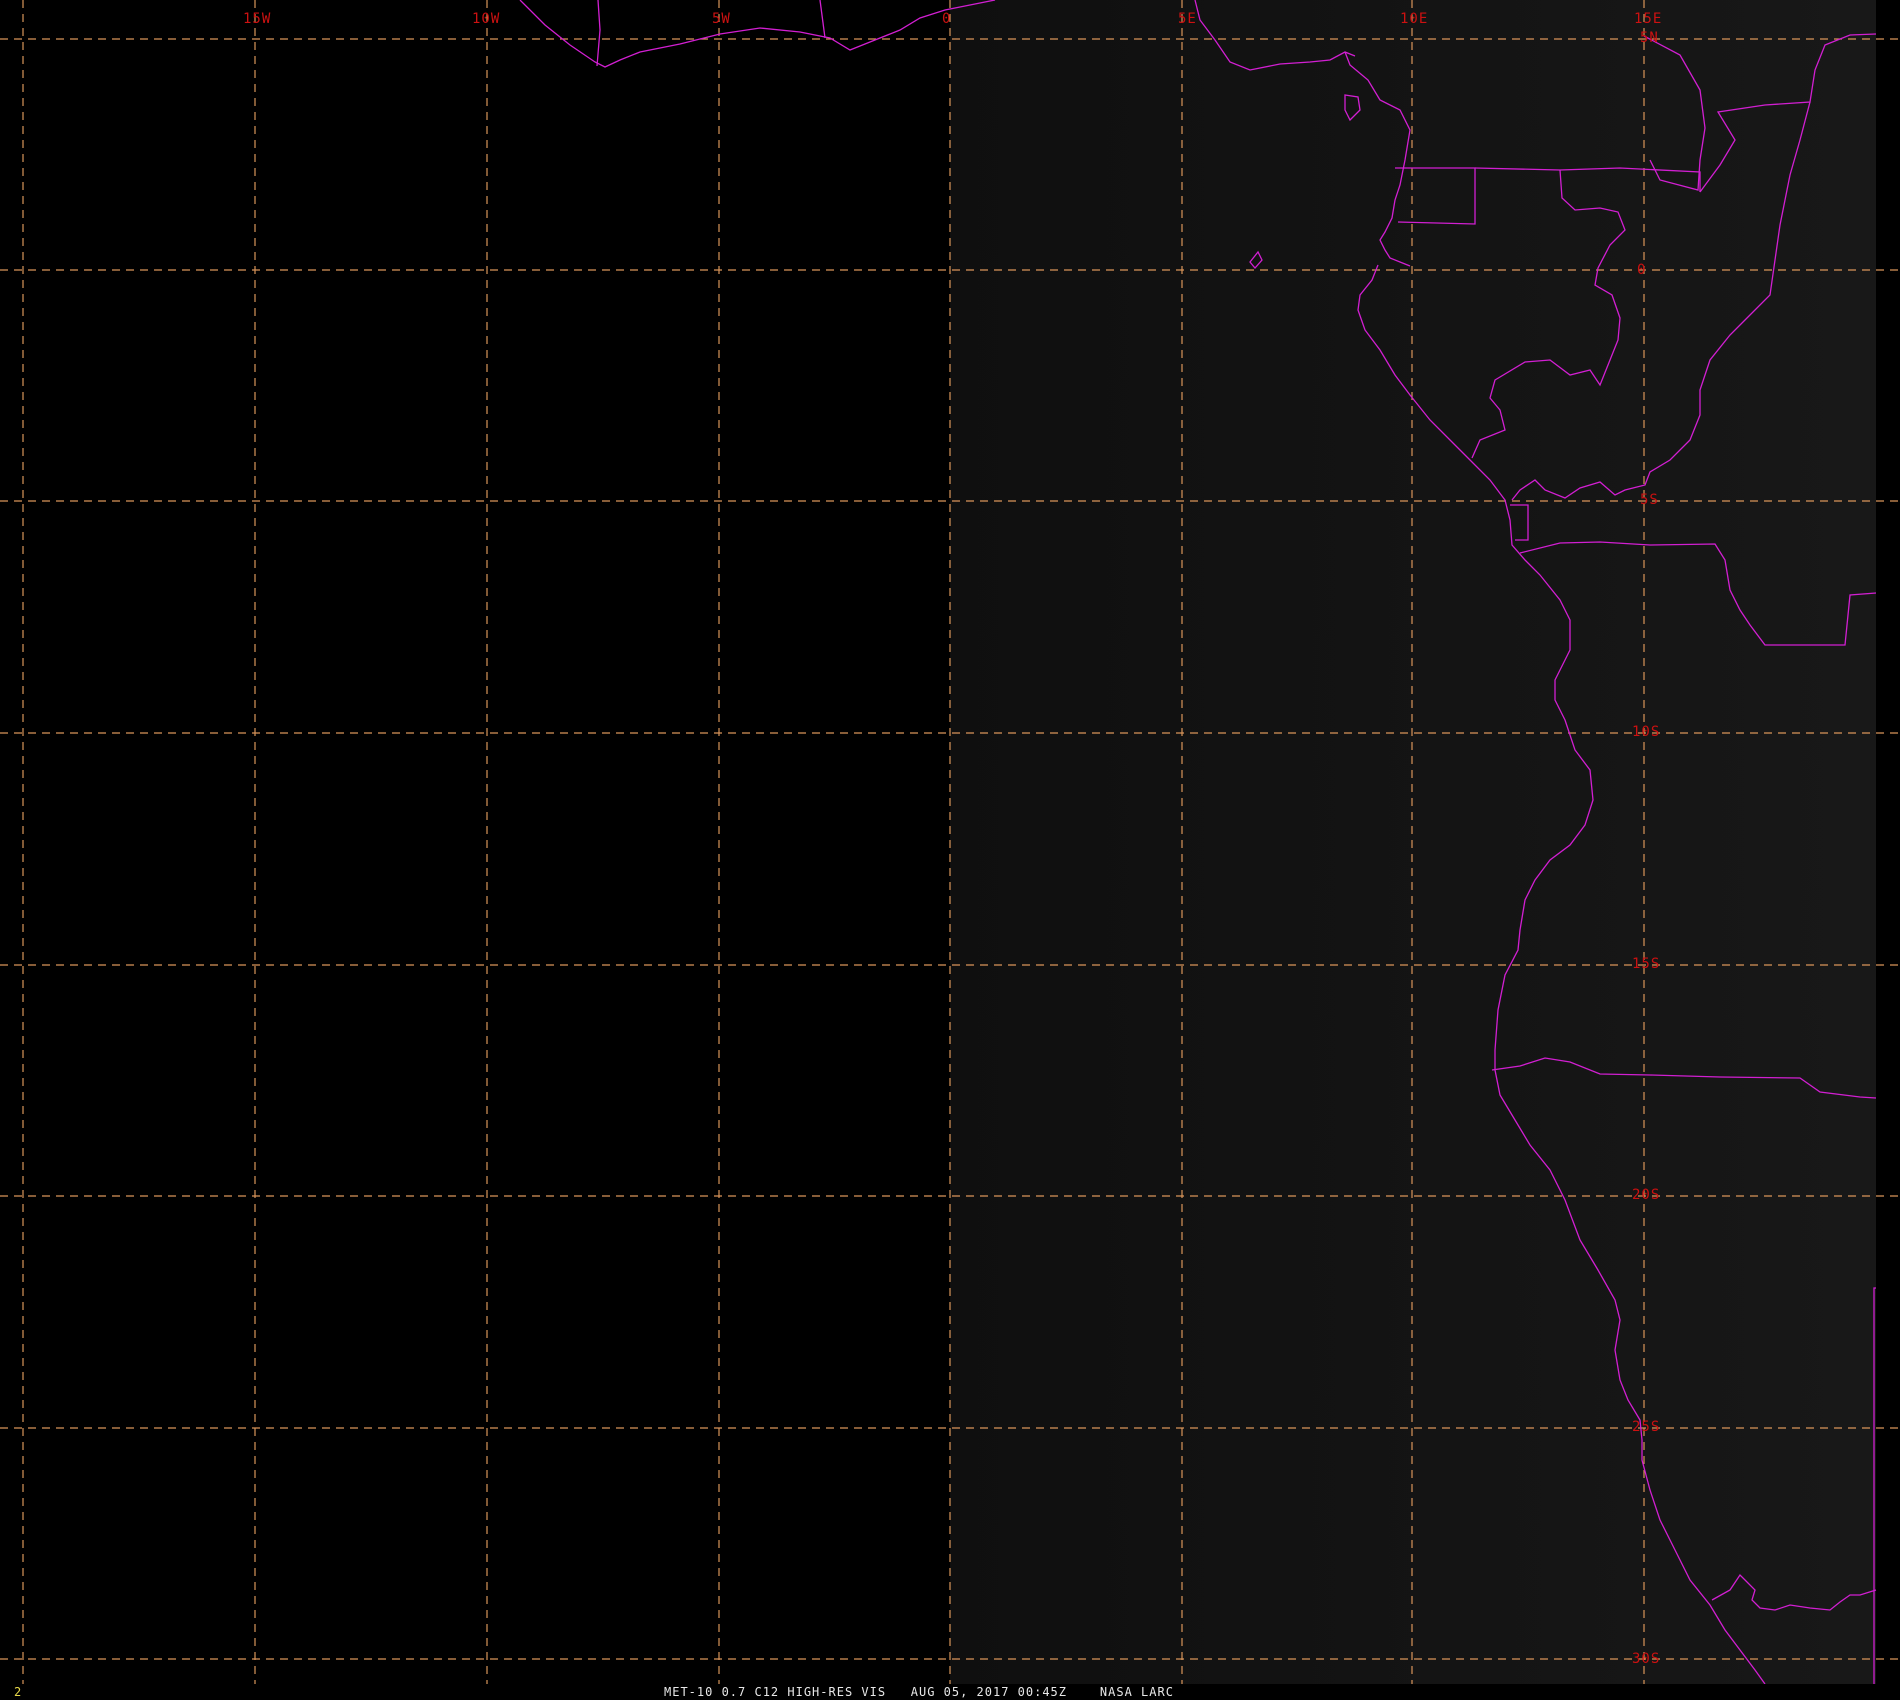 This screenshot has width=1900, height=1700. What do you see at coordinates (18, 1692) in the screenshot?
I see `frame-number: 2` at bounding box center [18, 1692].